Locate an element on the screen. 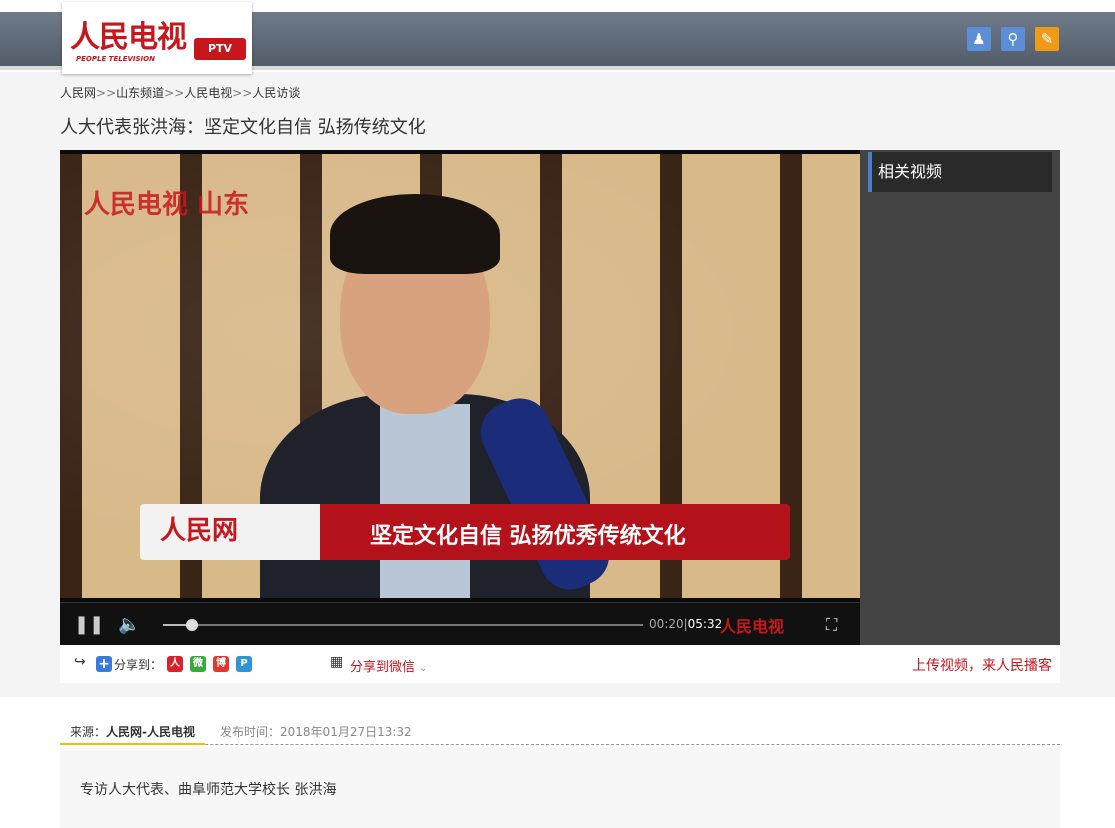  source-info: 来源：人民网-人民电视 is located at coordinates (132, 731).